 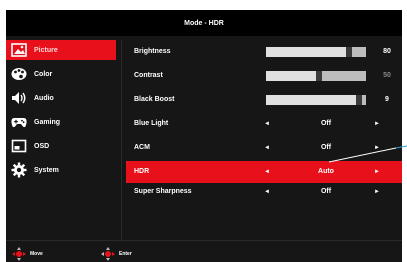 I want to click on sidebar-item-label: Picture, so click(x=46, y=50).